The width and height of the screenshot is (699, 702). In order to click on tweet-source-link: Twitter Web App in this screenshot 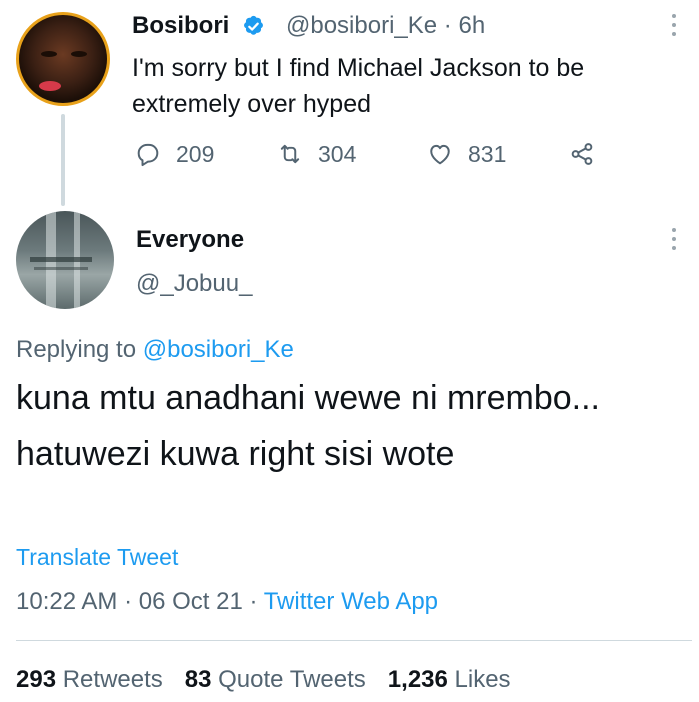, I will do `click(351, 601)`.